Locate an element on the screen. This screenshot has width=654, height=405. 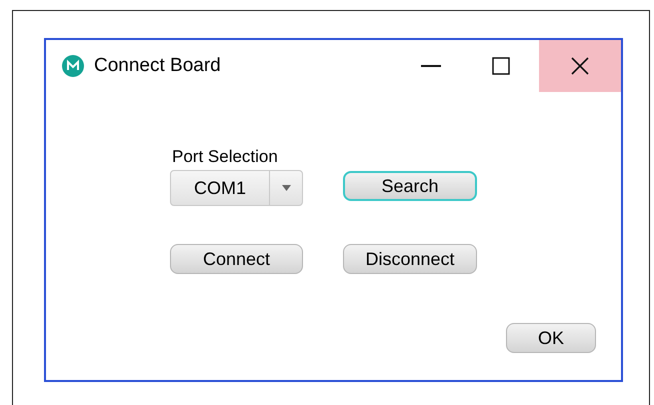
dropdown-arrow-icon is located at coordinates (286, 188).